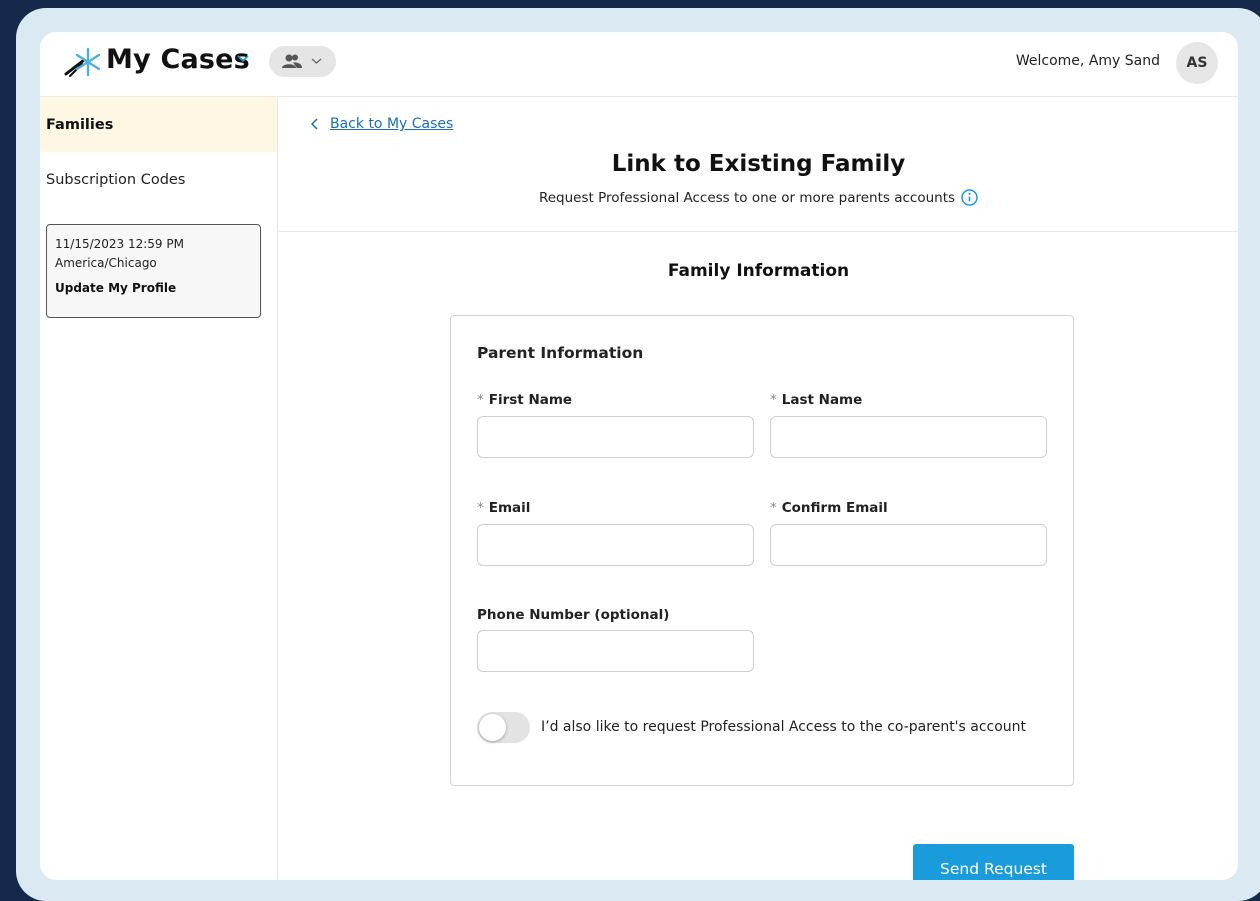  I want to click on people-icon, so click(292, 61).